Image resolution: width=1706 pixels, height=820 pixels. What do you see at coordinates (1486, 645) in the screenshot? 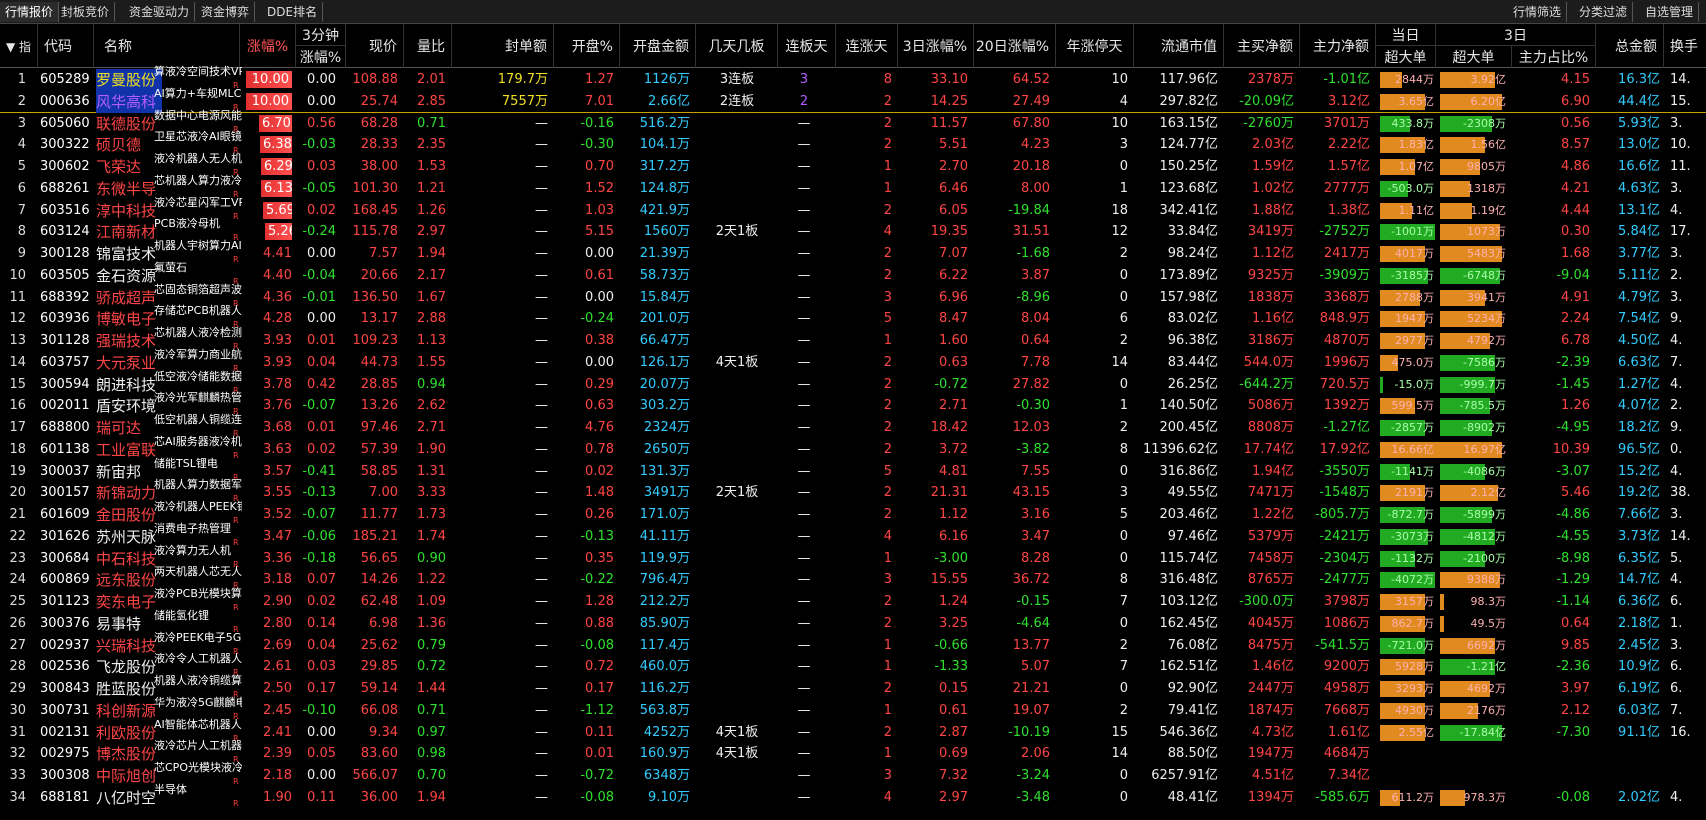
I see `3day-super-value: 6692万` at bounding box center [1486, 645].